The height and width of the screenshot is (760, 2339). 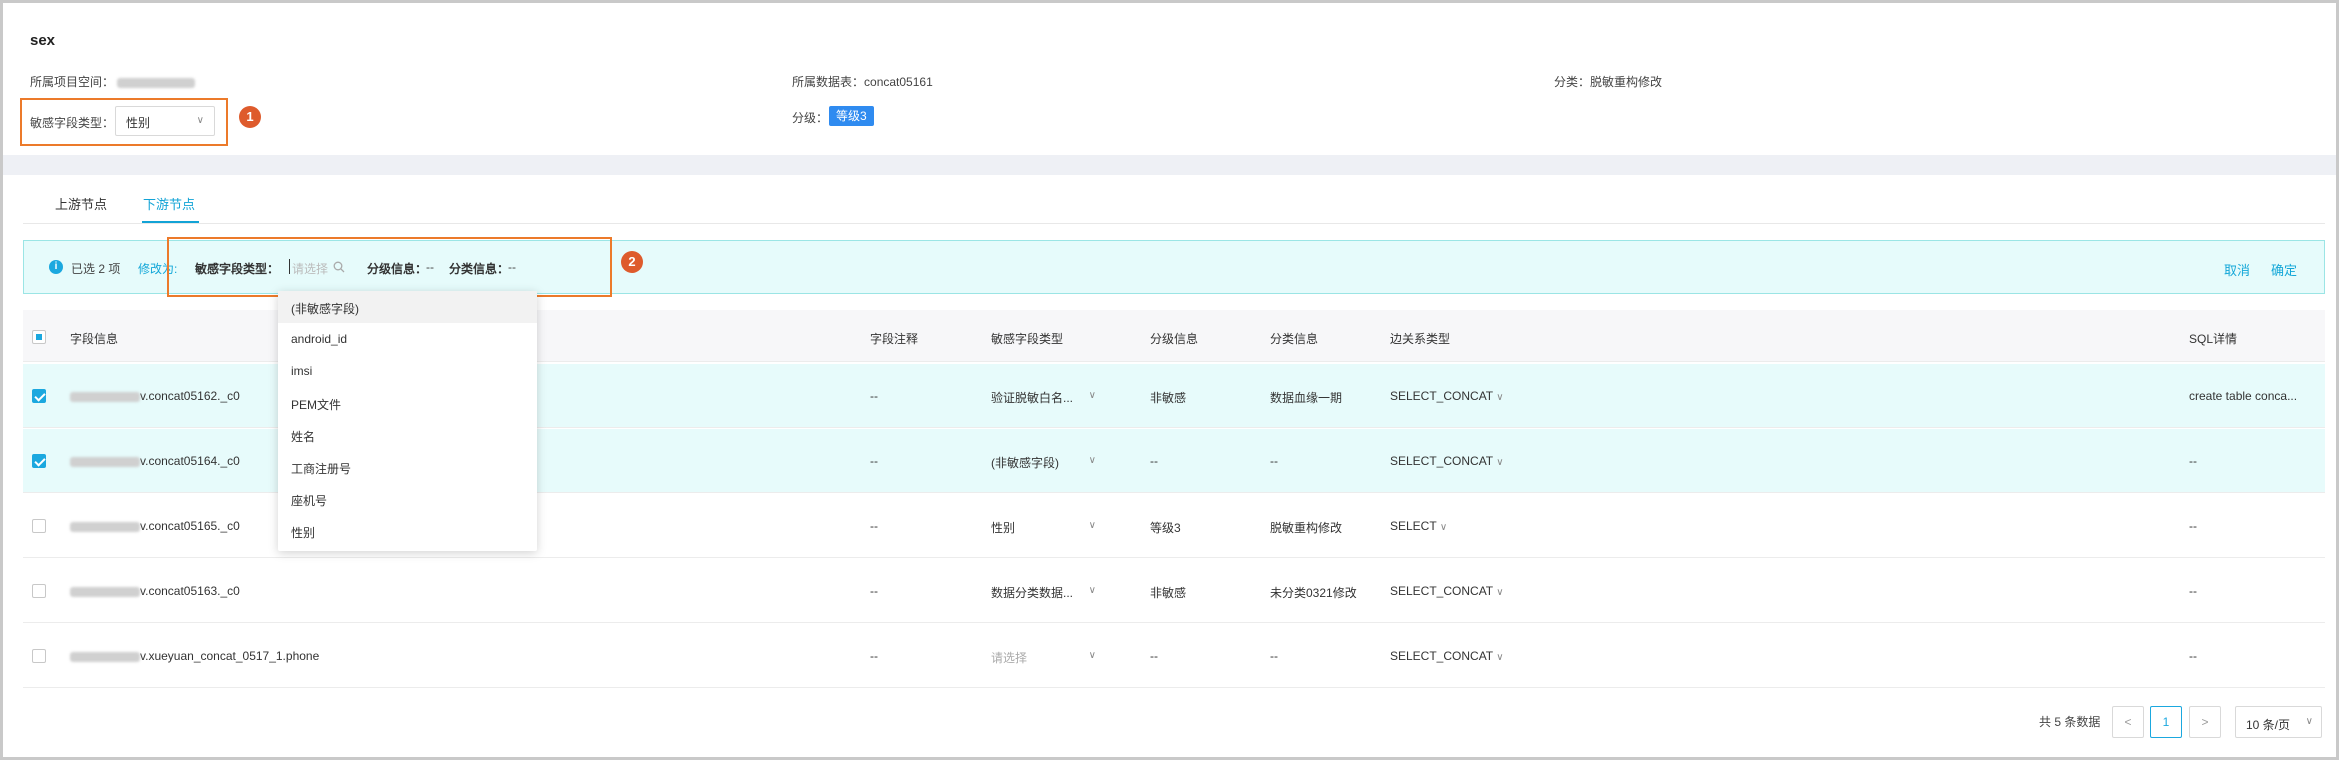 What do you see at coordinates (2166, 722) in the screenshot?
I see `page-1-button: 1` at bounding box center [2166, 722].